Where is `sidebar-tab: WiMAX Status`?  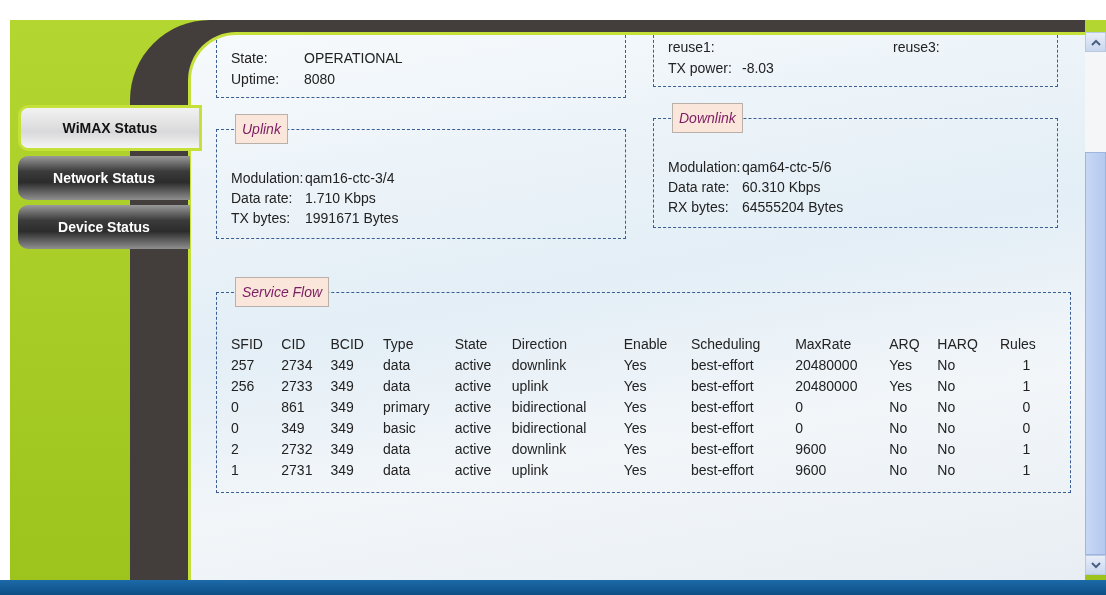
sidebar-tab: WiMAX Status is located at coordinates (110, 128).